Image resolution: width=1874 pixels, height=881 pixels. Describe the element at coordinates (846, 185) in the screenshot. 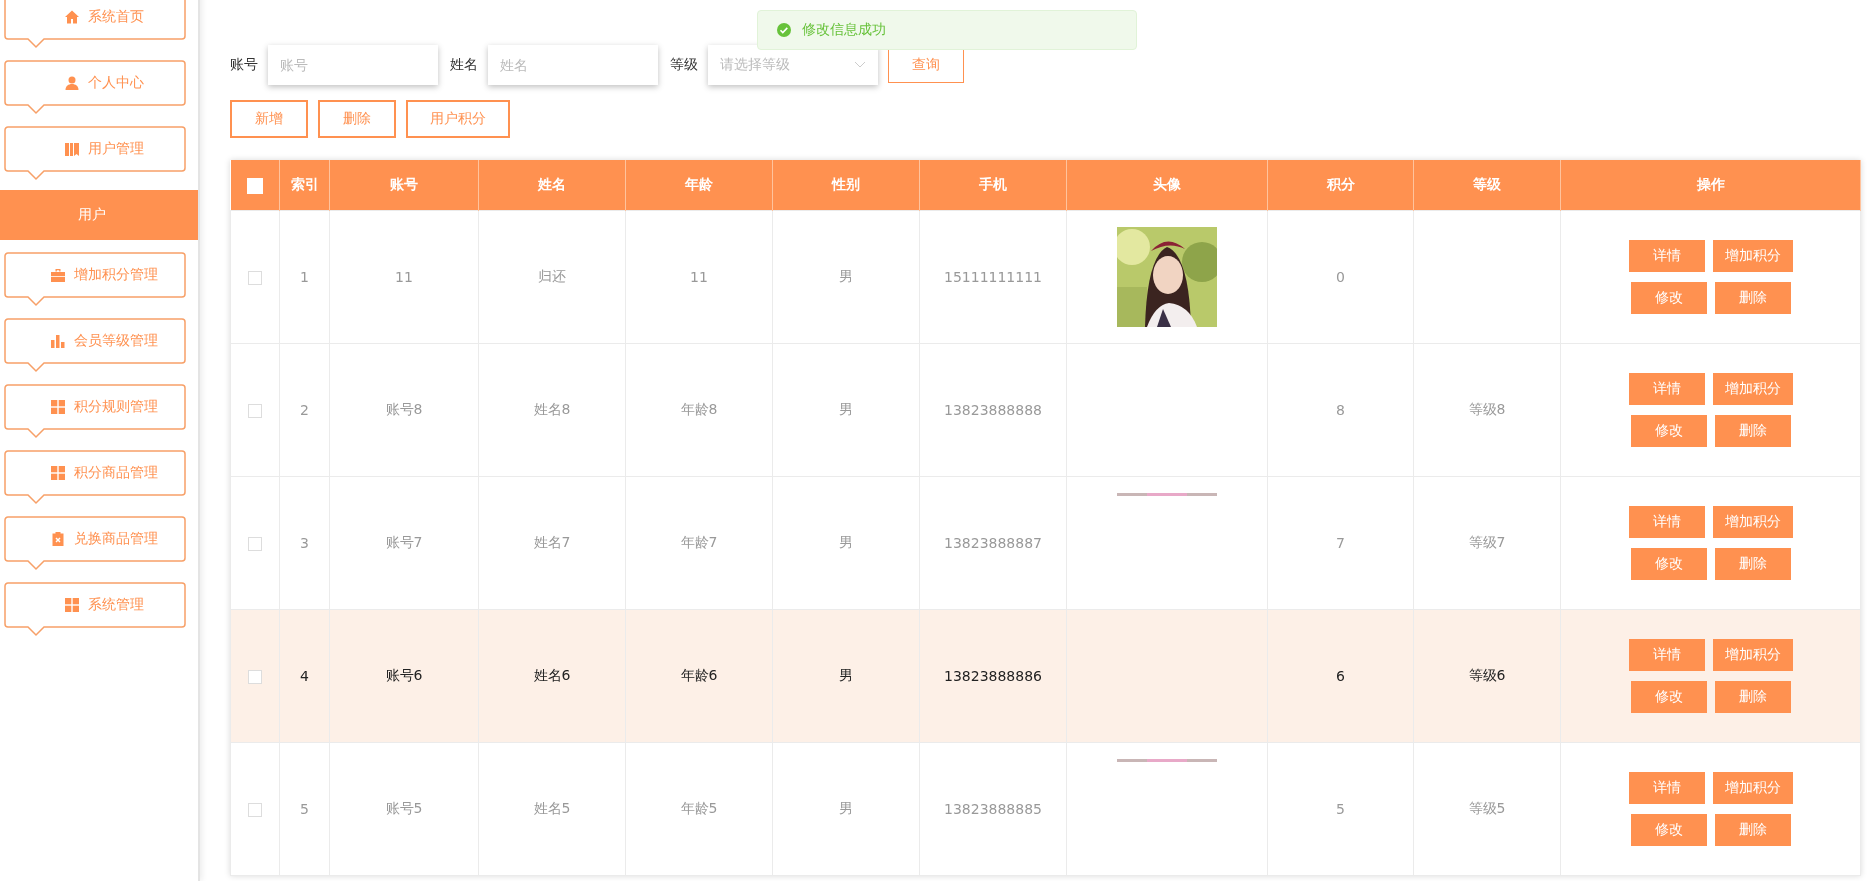

I see `column-header: 性别` at that location.